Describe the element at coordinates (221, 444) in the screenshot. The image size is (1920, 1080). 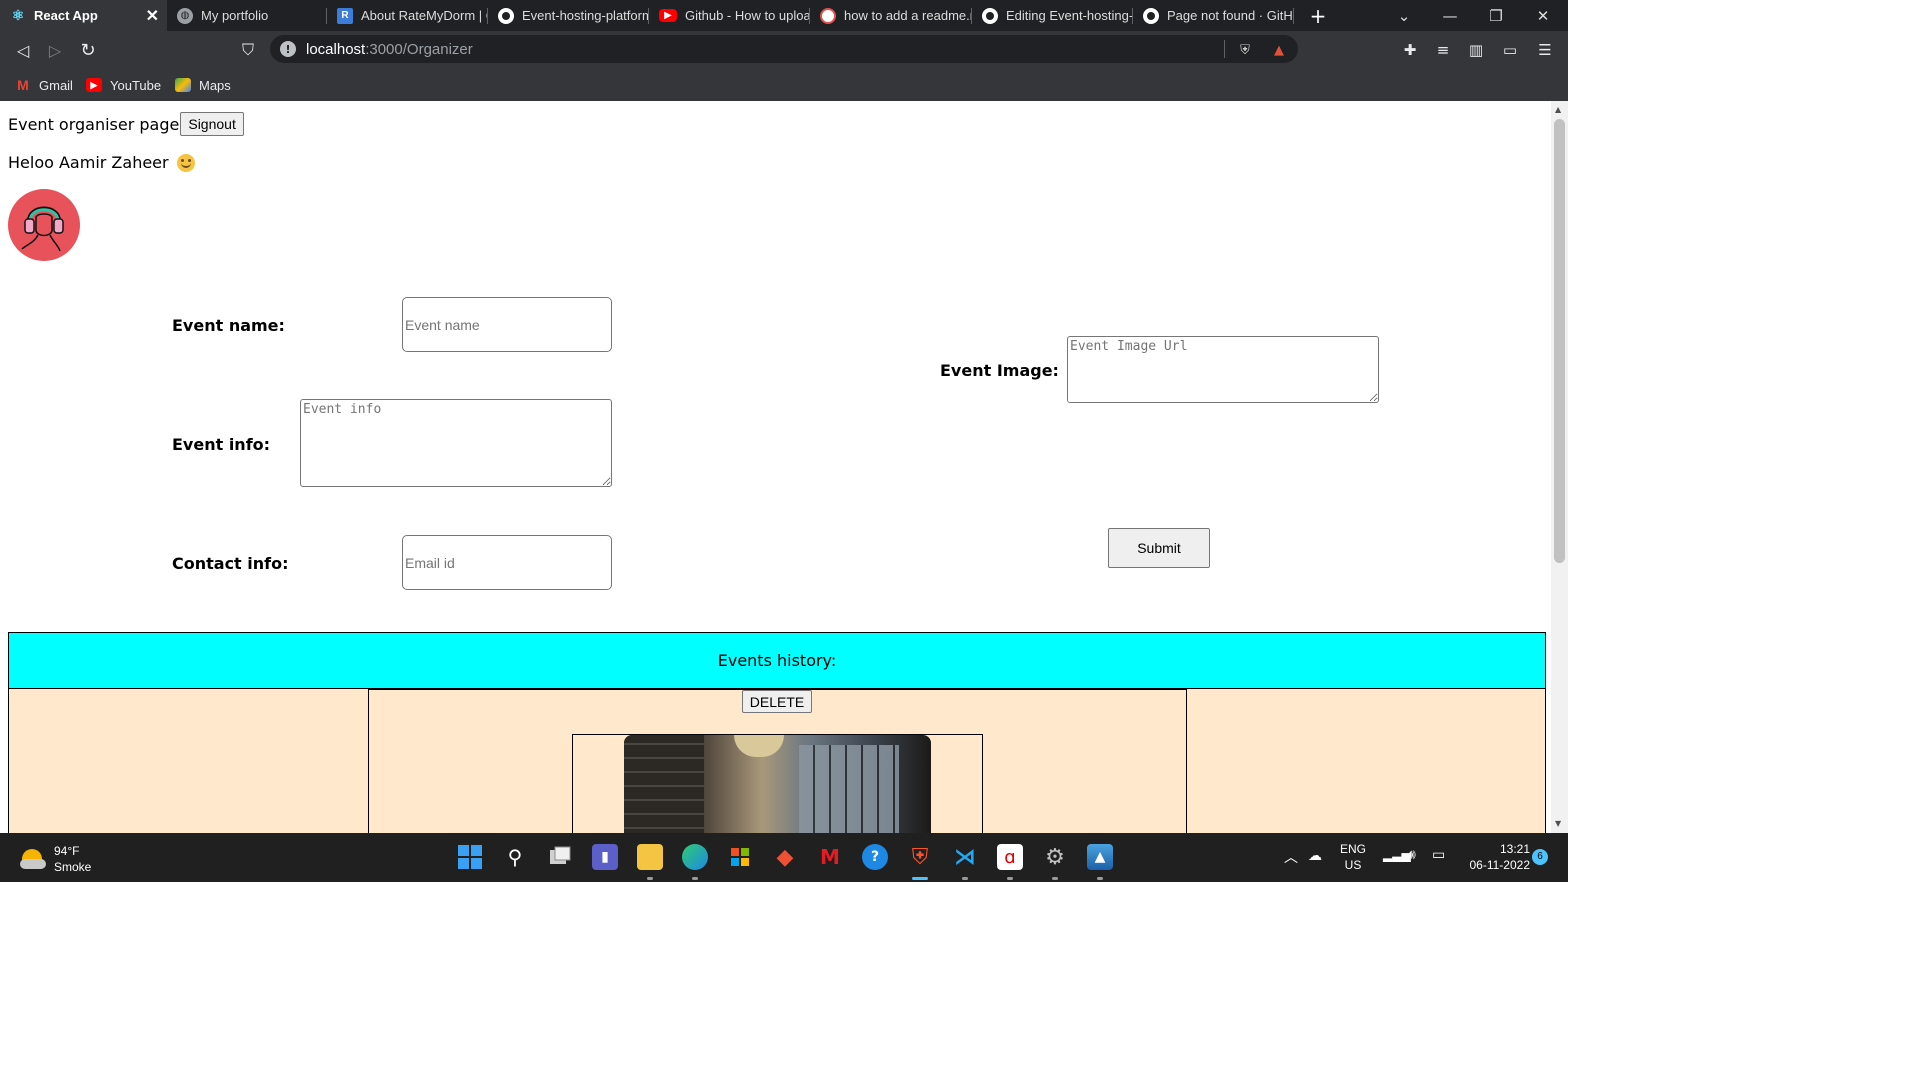
I see `event-info-label: Event info:` at that location.